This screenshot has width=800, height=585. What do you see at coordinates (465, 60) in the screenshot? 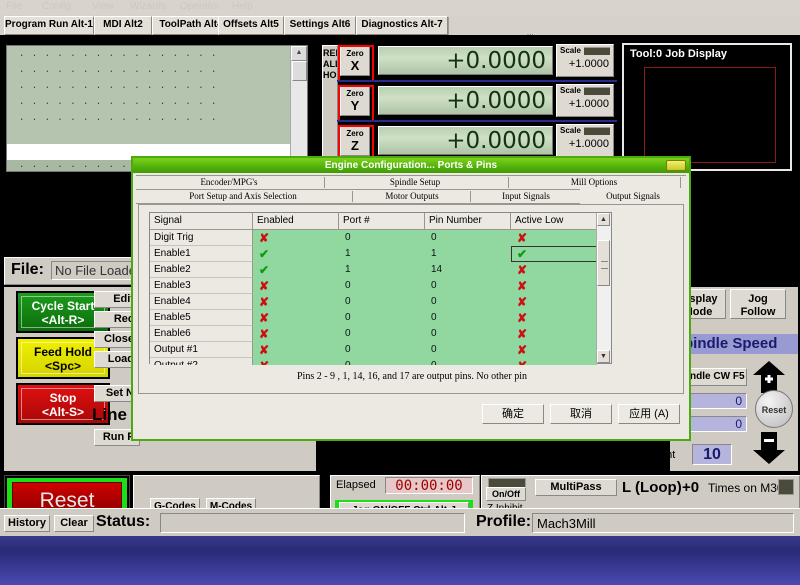
I see `dro-x-value: +0.0000` at bounding box center [465, 60].